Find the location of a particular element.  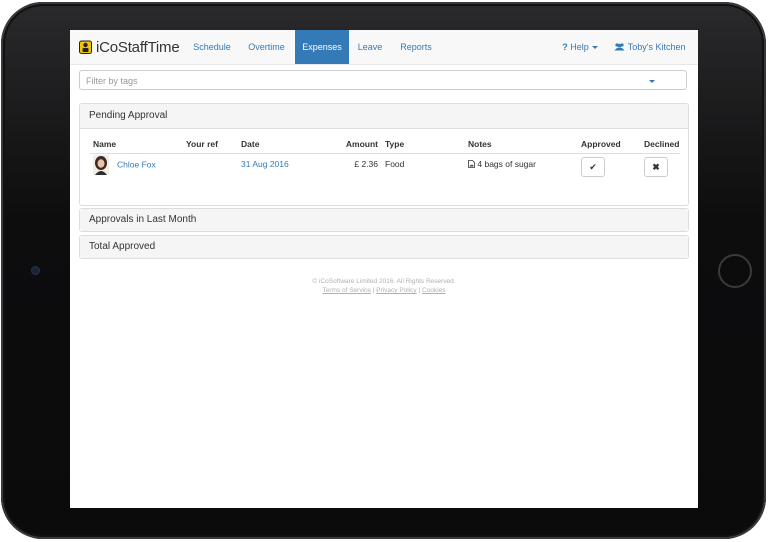

nav-overtime: Overtime is located at coordinates (266, 47).